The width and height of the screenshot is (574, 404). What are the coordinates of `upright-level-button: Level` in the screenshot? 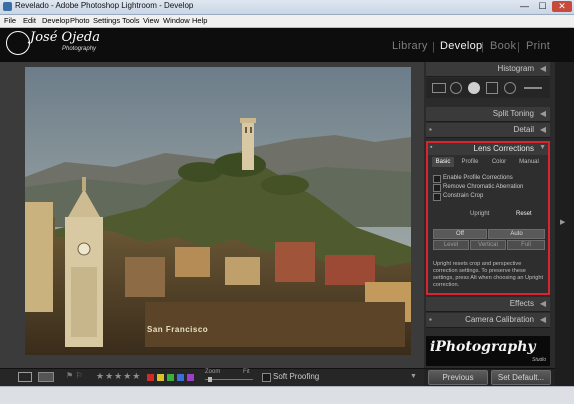 It's located at (451, 245).